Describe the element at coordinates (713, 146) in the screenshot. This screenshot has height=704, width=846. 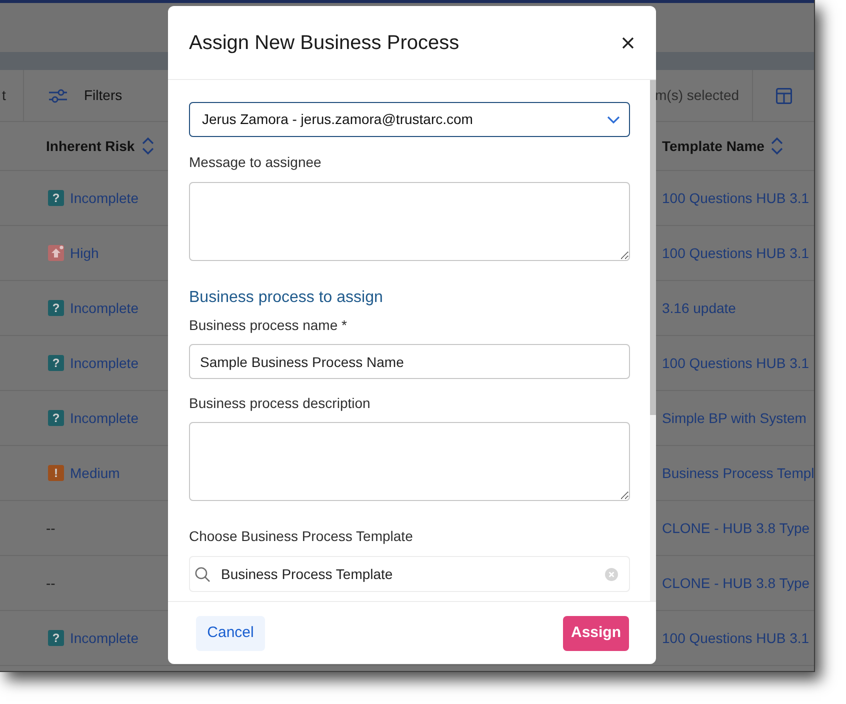
I see `column-header: Template Name` at that location.